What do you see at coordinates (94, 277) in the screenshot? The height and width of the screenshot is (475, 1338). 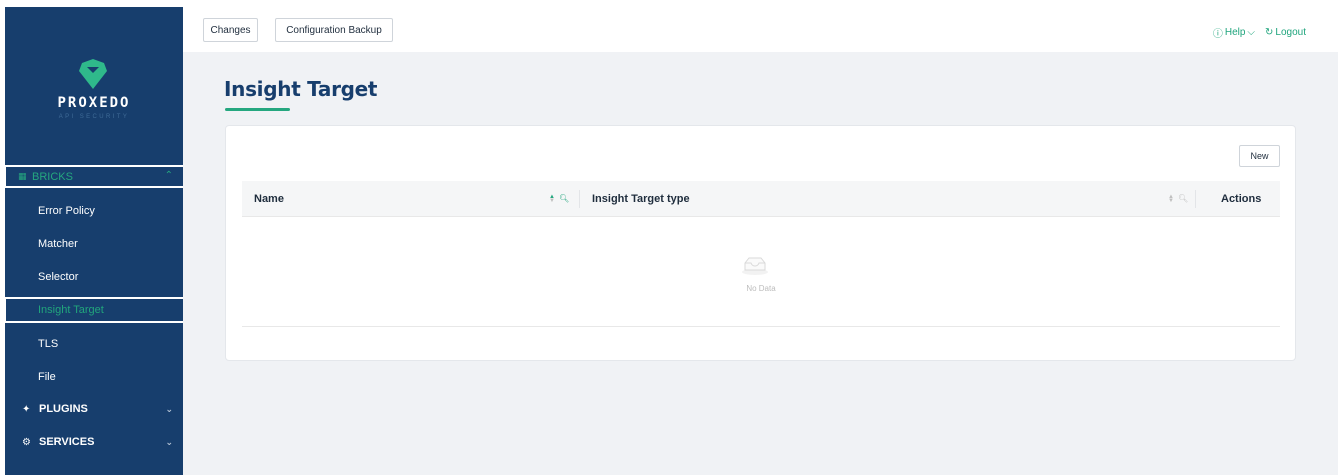 I see `sidebar-item-selector: Selector` at bounding box center [94, 277].